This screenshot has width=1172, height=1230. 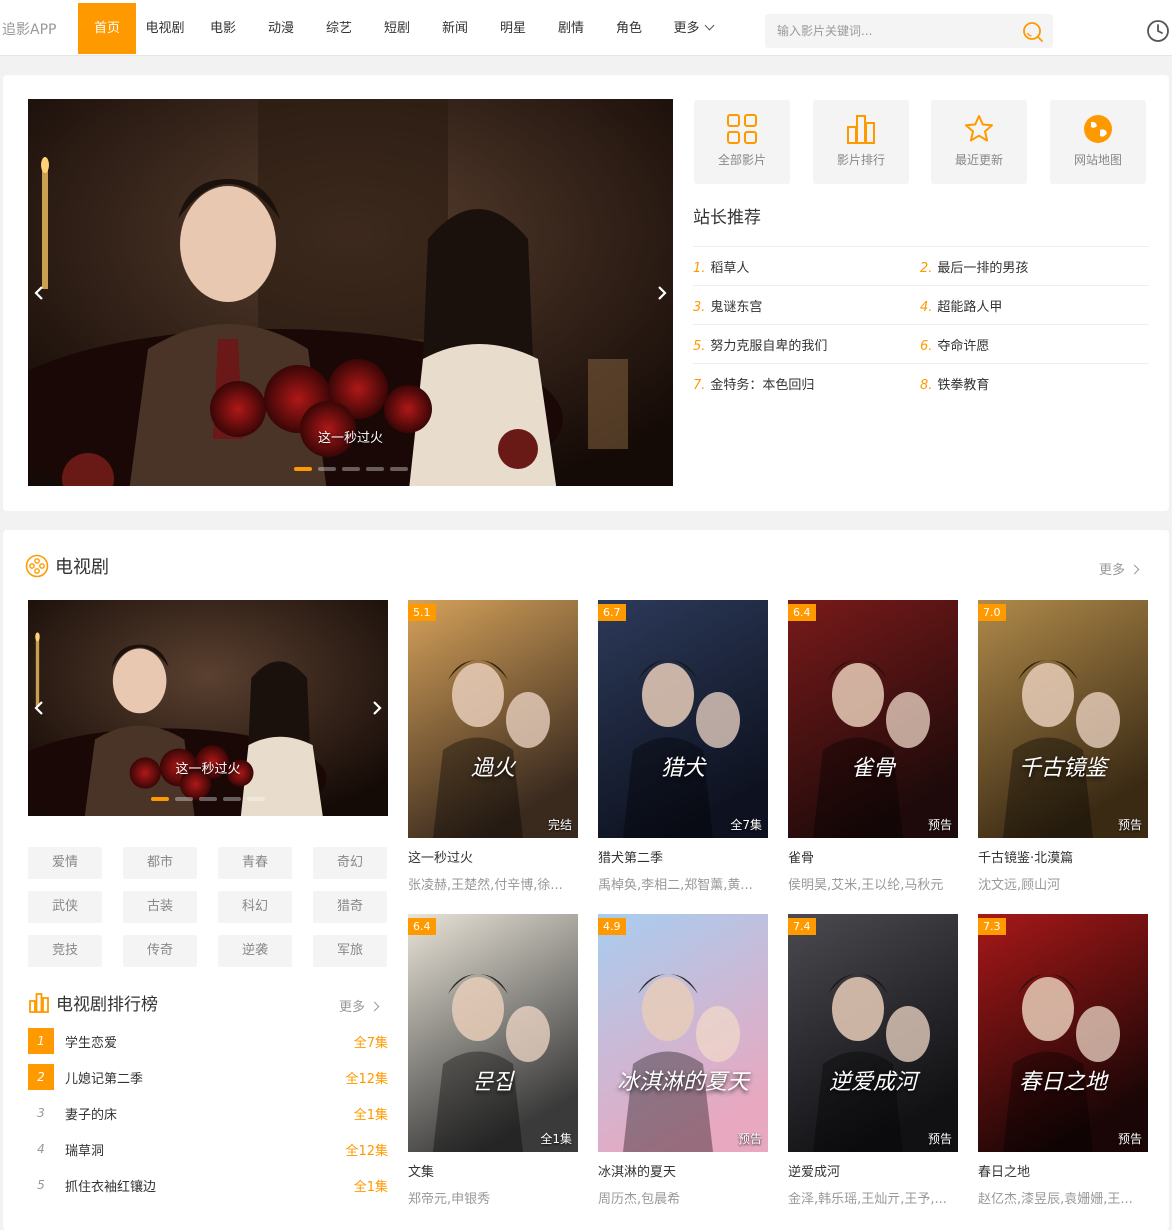 What do you see at coordinates (1033, 266) in the screenshot?
I see `recommend-item: 2. 最后一排的男孩` at bounding box center [1033, 266].